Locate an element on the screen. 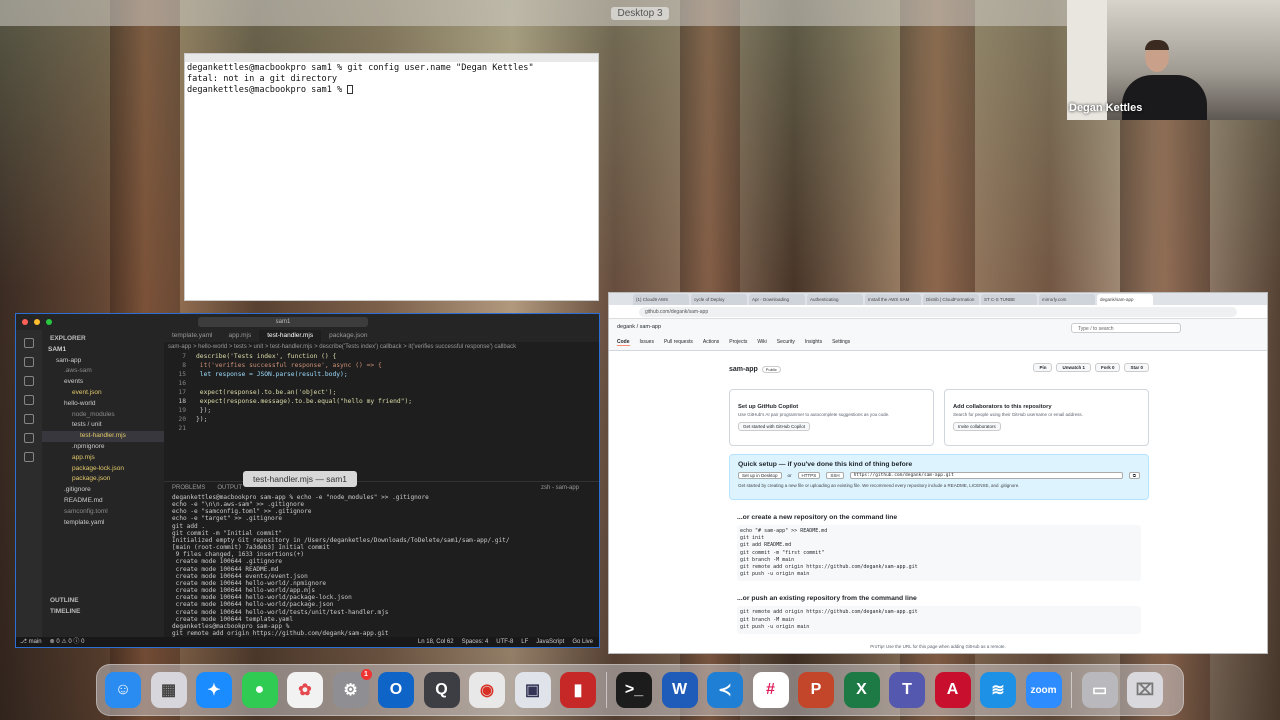 The height and width of the screenshot is (720, 1280). command-center-search: sam1 is located at coordinates (283, 322).